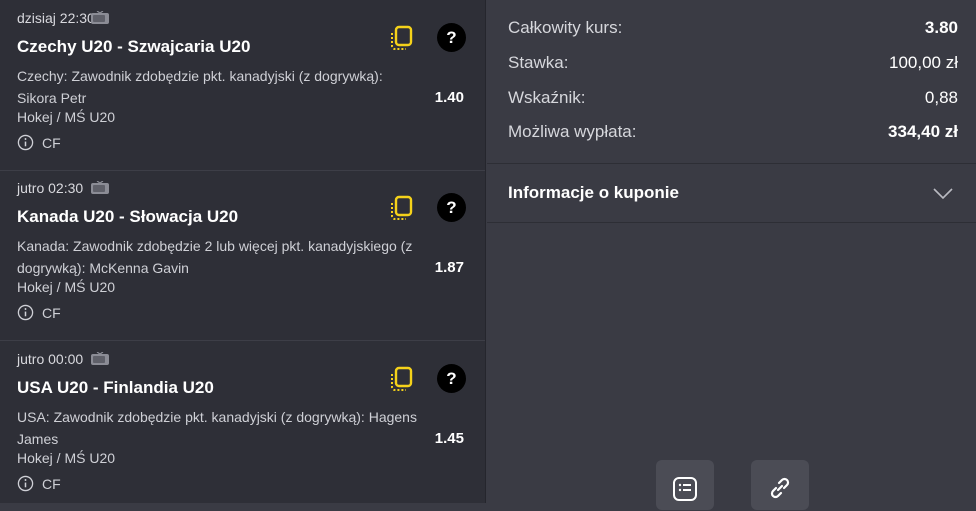 The height and width of the screenshot is (511, 976). Describe the element at coordinates (941, 27) in the screenshot. I see `total-odds-value: 3.80` at that location.